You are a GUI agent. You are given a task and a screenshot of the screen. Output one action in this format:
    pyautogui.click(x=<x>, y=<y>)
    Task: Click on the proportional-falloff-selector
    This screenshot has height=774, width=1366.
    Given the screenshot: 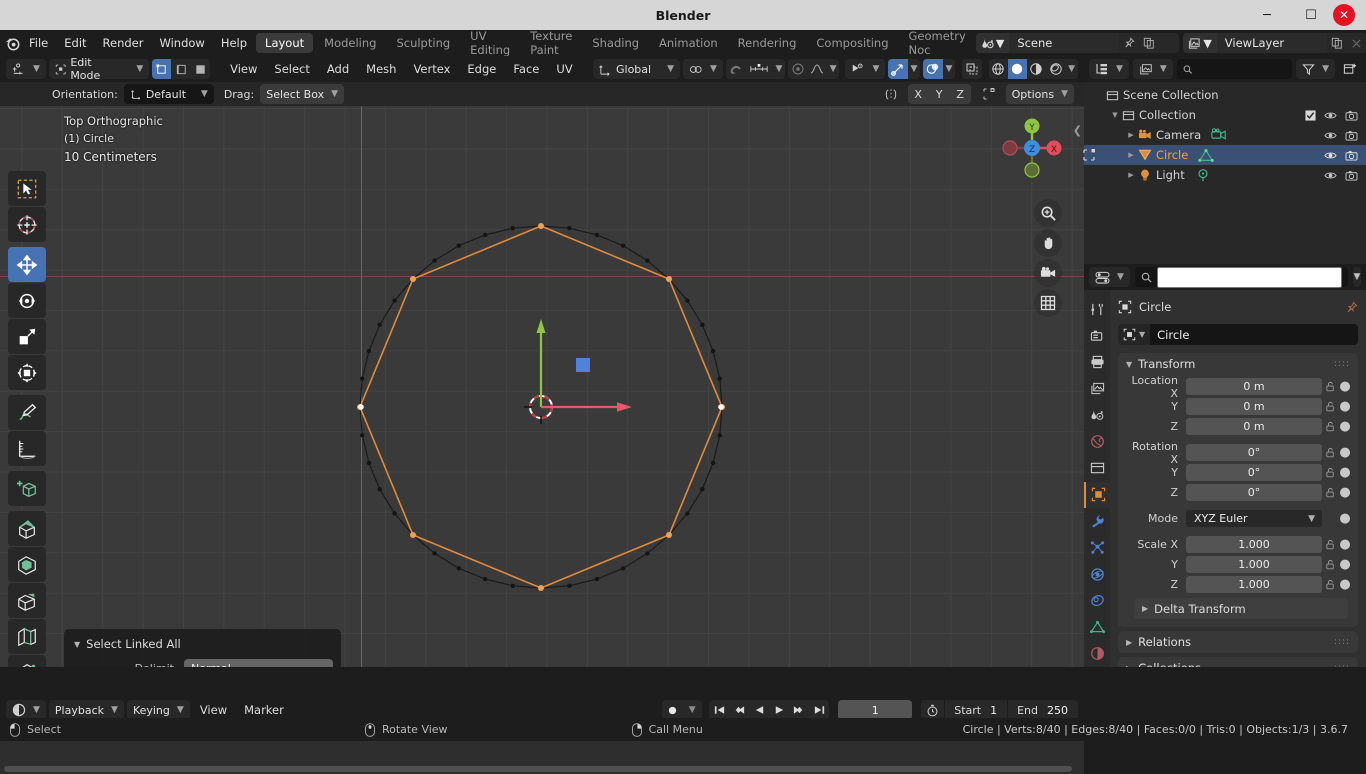 What is the action you would take?
    pyautogui.click(x=816, y=69)
    